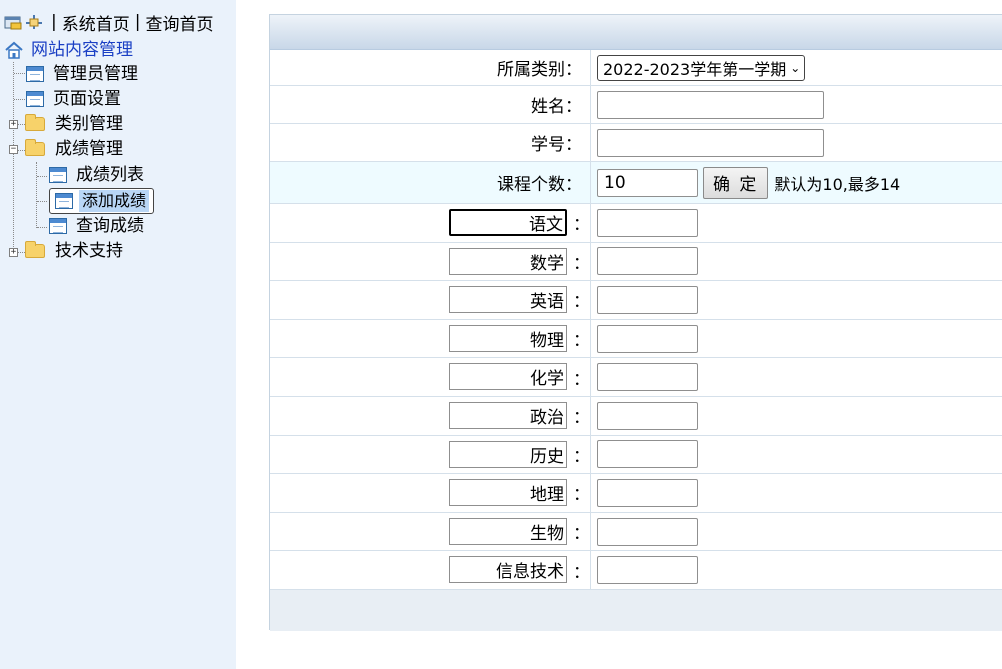 The height and width of the screenshot is (669, 1002). Describe the element at coordinates (636, 32) in the screenshot. I see `panel-header` at that location.